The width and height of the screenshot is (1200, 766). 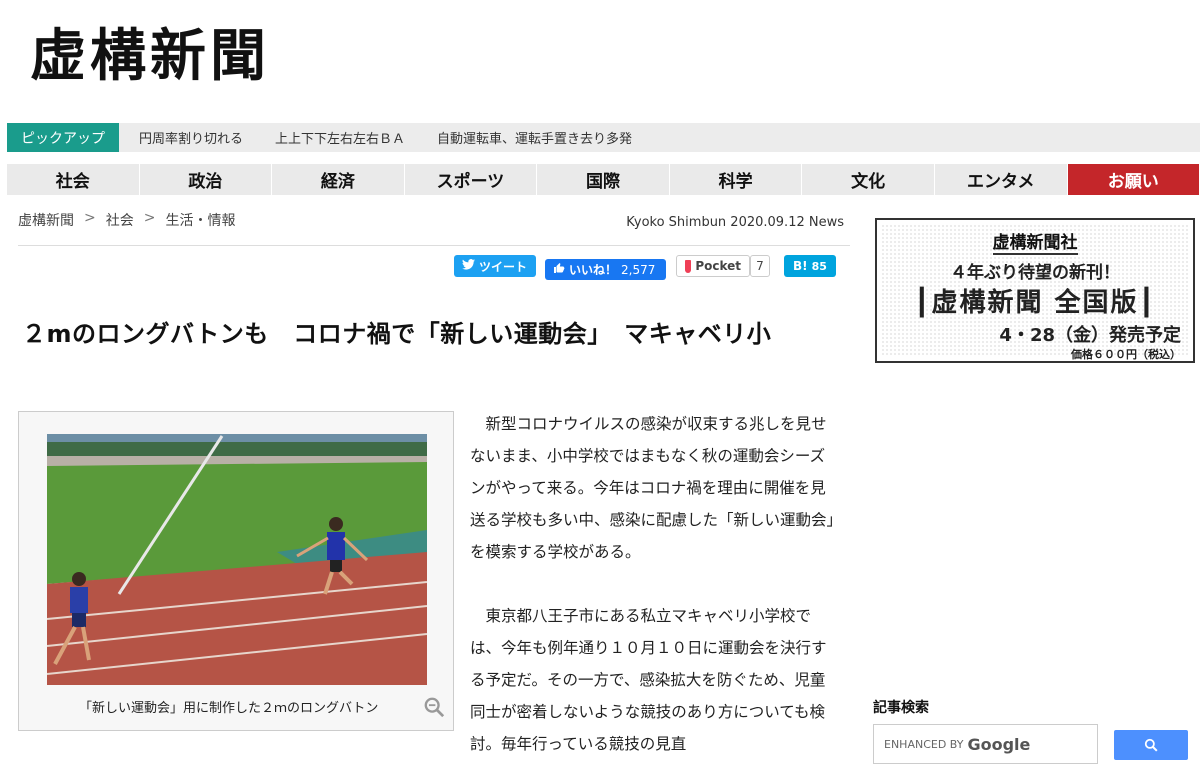 What do you see at coordinates (237, 559) in the screenshot?
I see `article-photo` at bounding box center [237, 559].